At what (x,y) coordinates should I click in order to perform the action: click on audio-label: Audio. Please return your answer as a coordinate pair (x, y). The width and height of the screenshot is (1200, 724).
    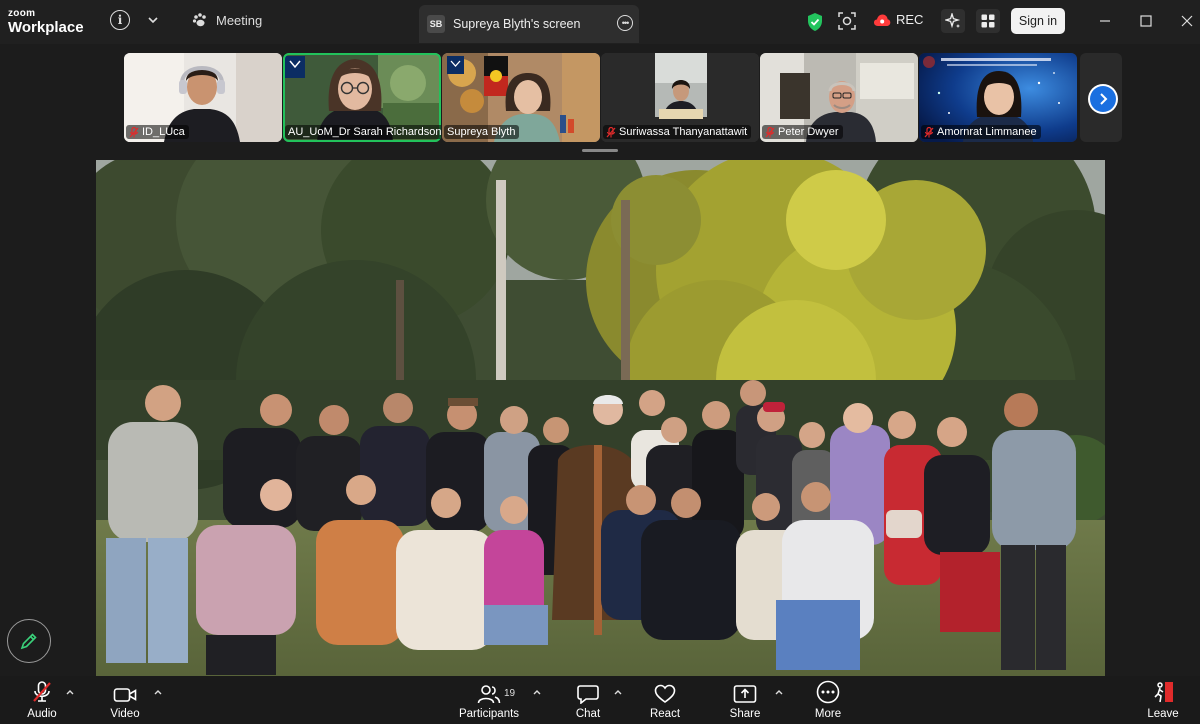
    Looking at the image, I should click on (42, 714).